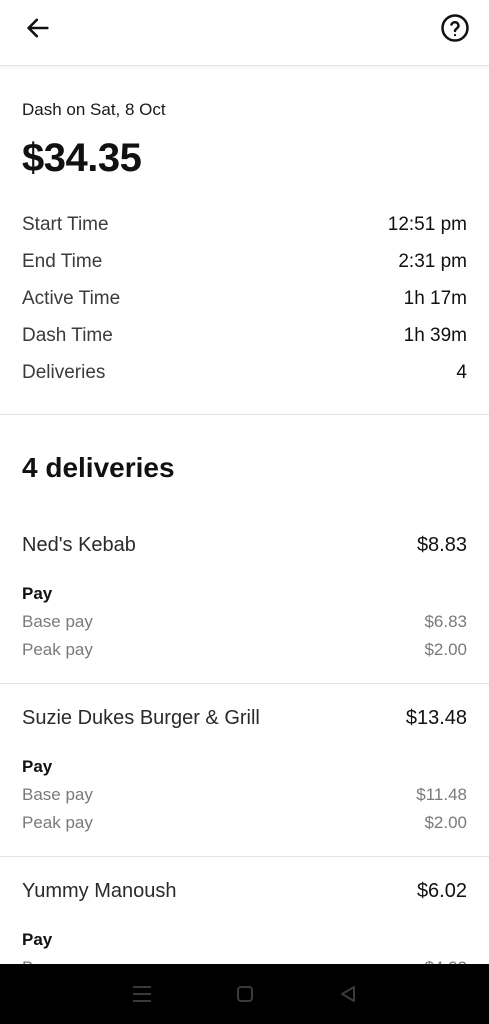 This screenshot has width=489, height=1024. Describe the element at coordinates (82, 158) in the screenshot. I see `dash-total-earnings: $34.35` at that location.